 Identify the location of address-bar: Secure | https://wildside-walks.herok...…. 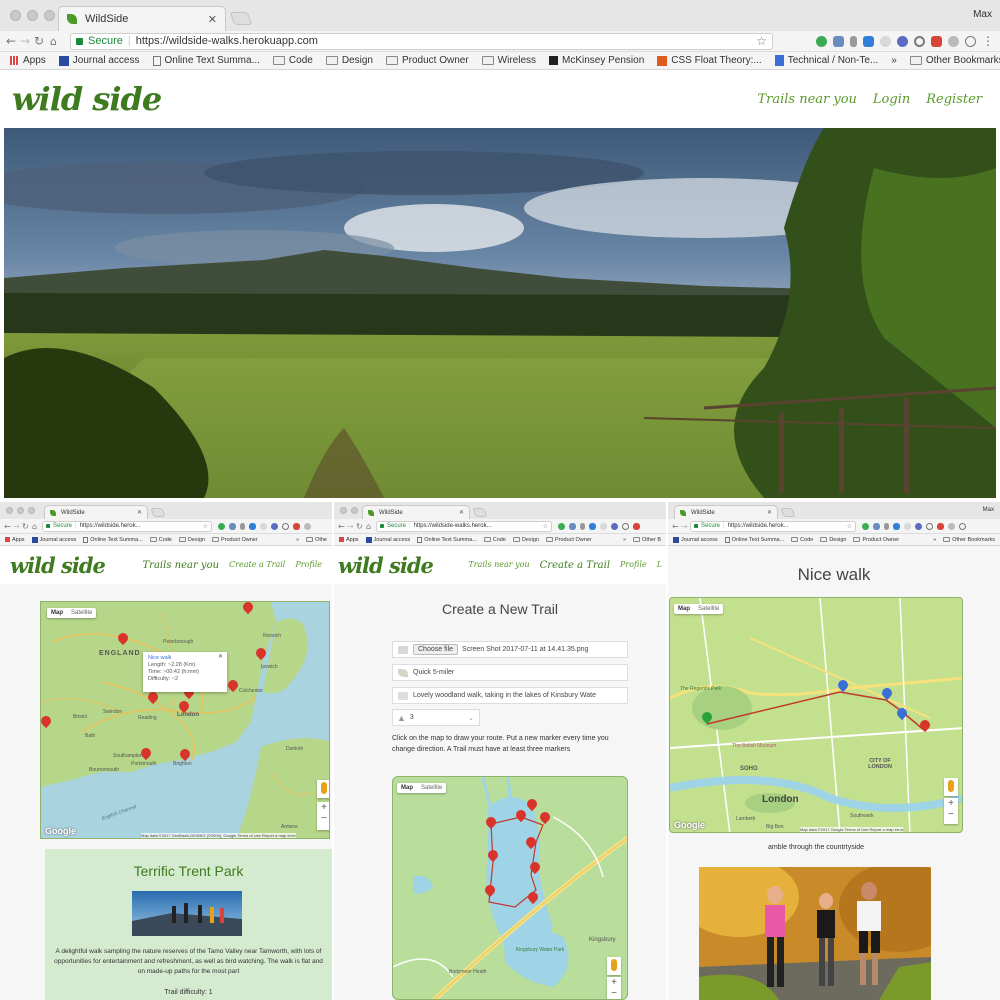
(464, 526).